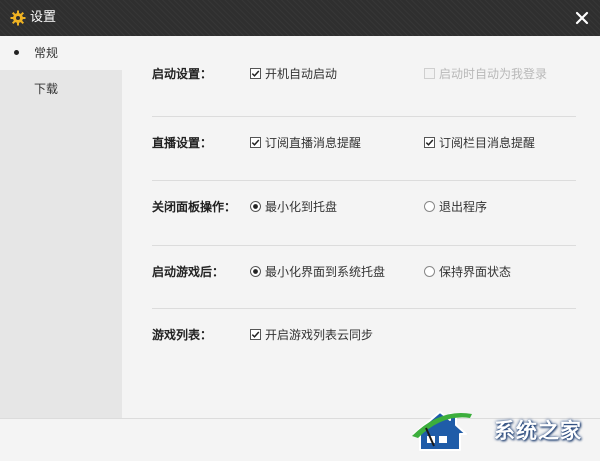 Image resolution: width=600 pixels, height=461 pixels. Describe the element at coordinates (46, 89) in the screenshot. I see `sidebar-item-label: 下载` at that location.